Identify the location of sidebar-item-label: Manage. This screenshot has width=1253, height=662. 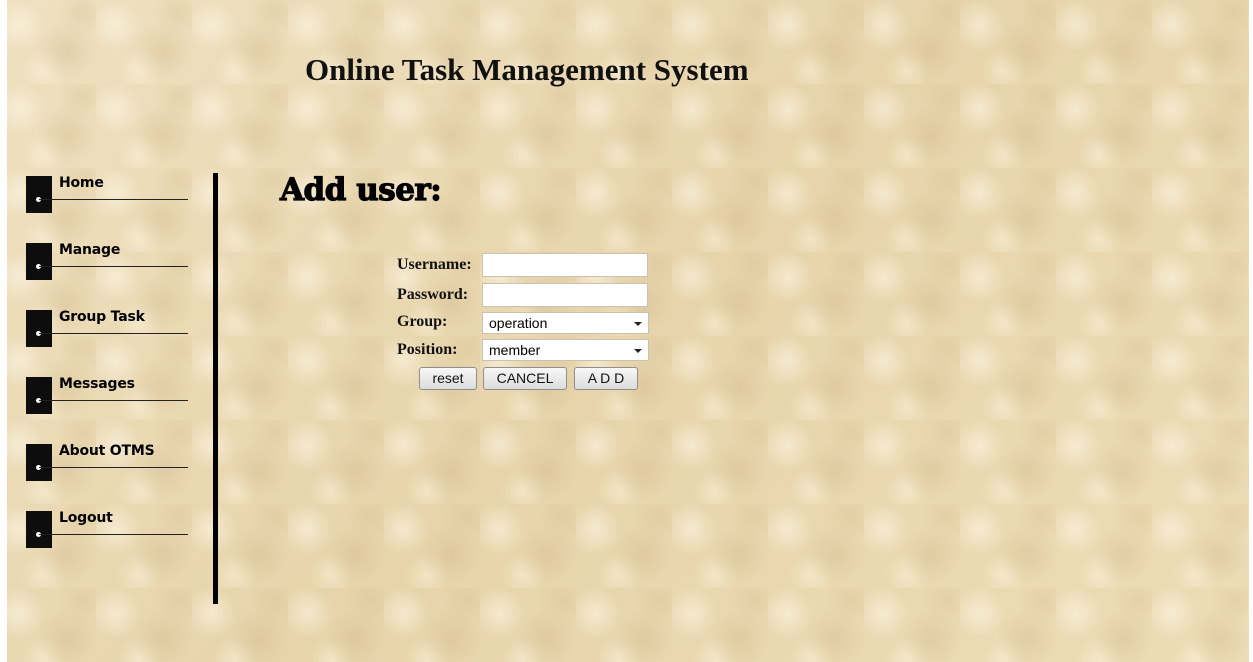
(90, 250).